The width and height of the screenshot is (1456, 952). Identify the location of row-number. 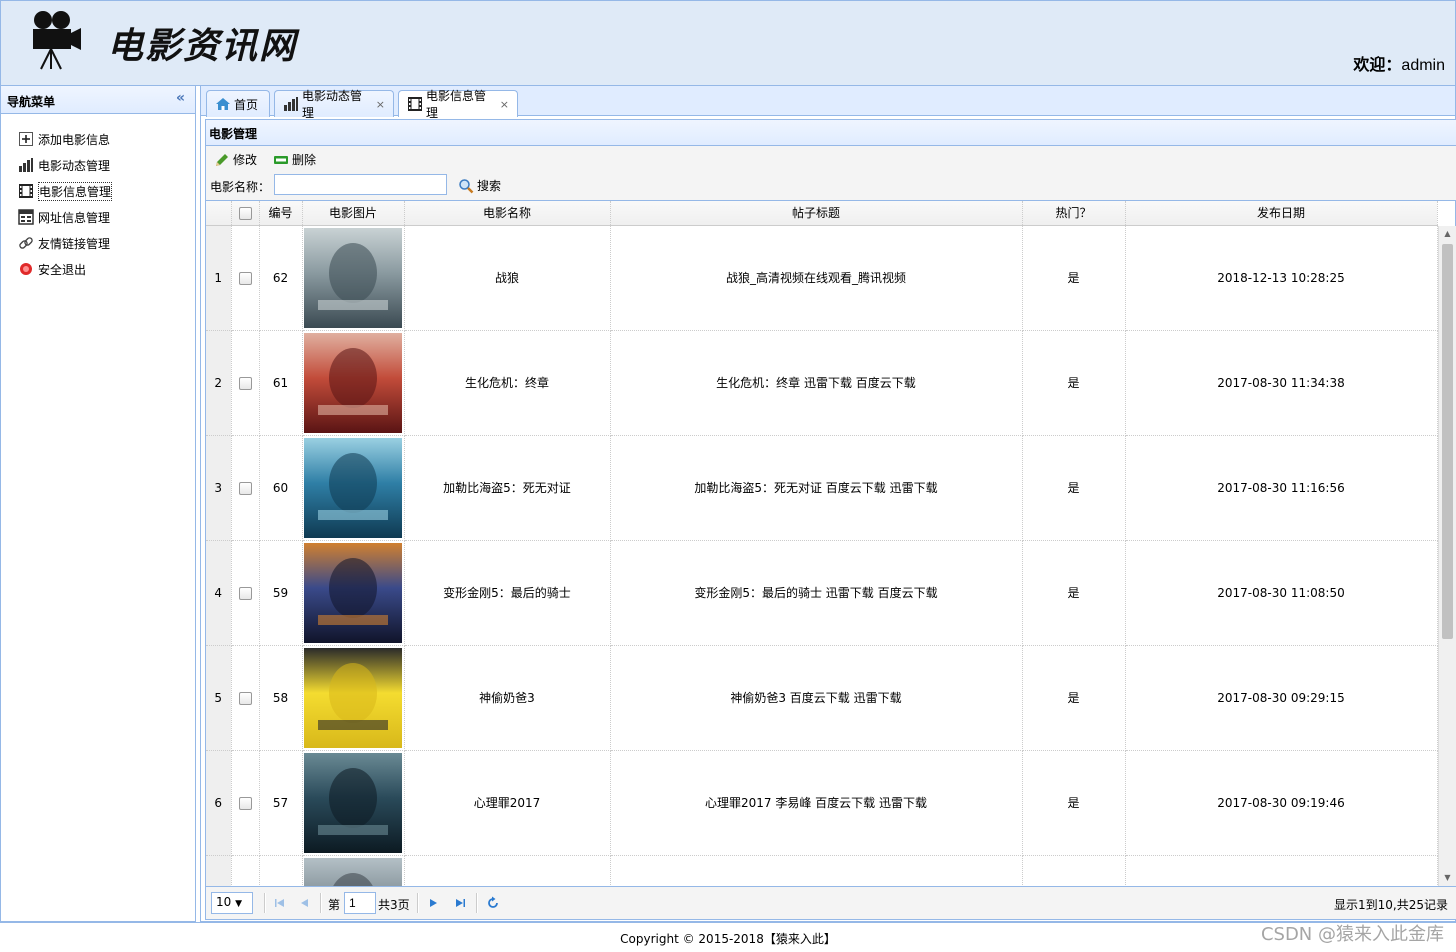
(219, 870).